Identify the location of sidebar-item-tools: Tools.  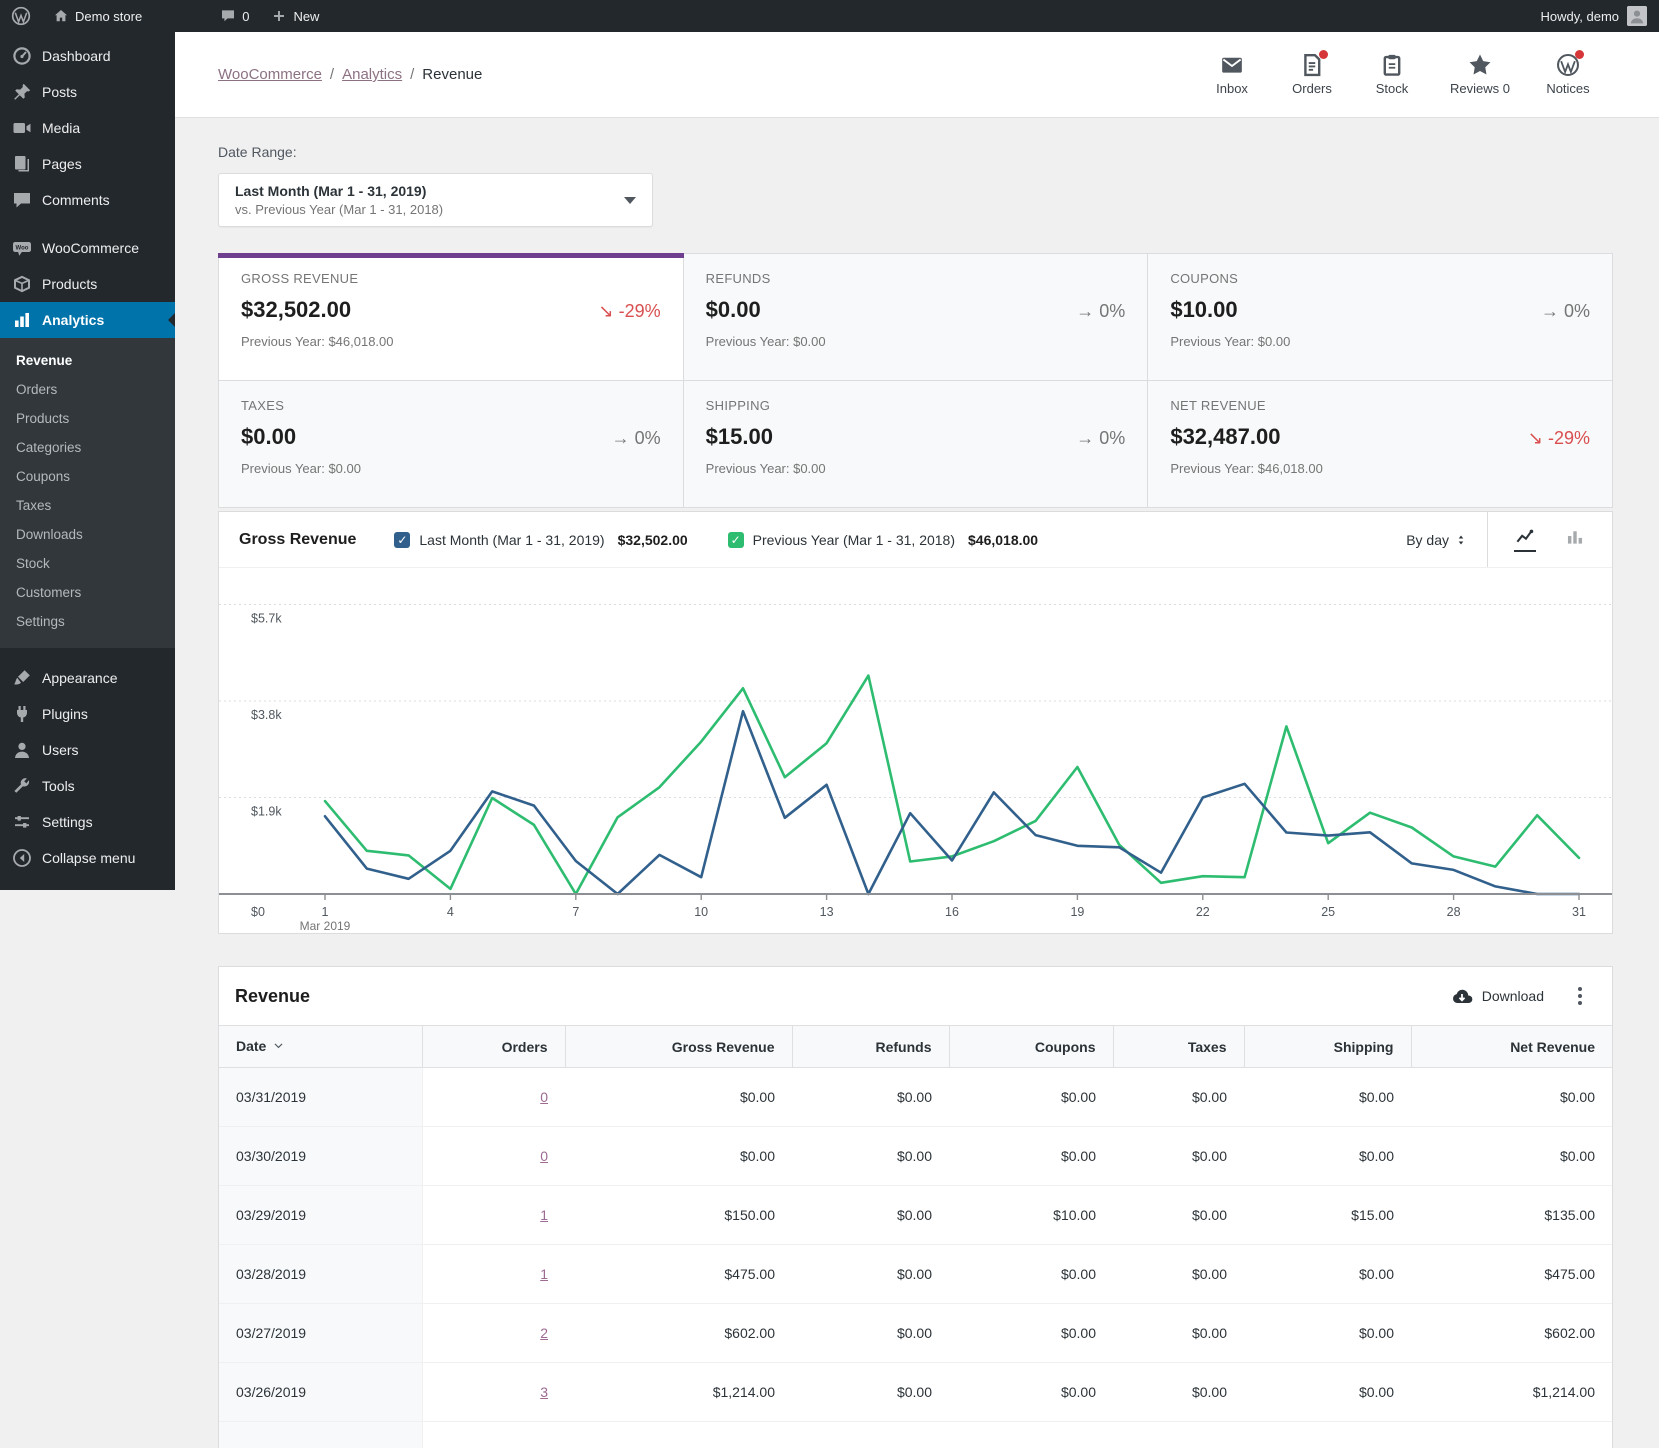
(87, 786).